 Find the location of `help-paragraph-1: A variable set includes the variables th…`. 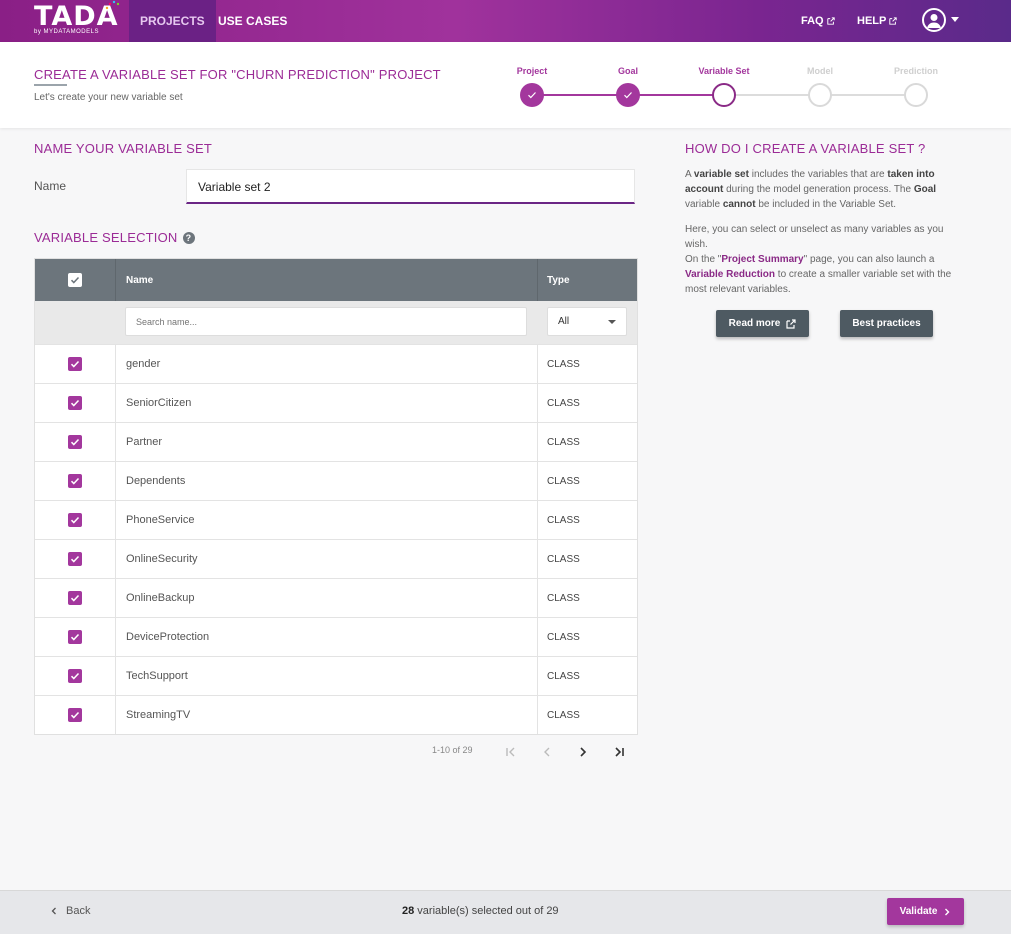

help-paragraph-1: A variable set includes the variables th… is located at coordinates (825, 189).